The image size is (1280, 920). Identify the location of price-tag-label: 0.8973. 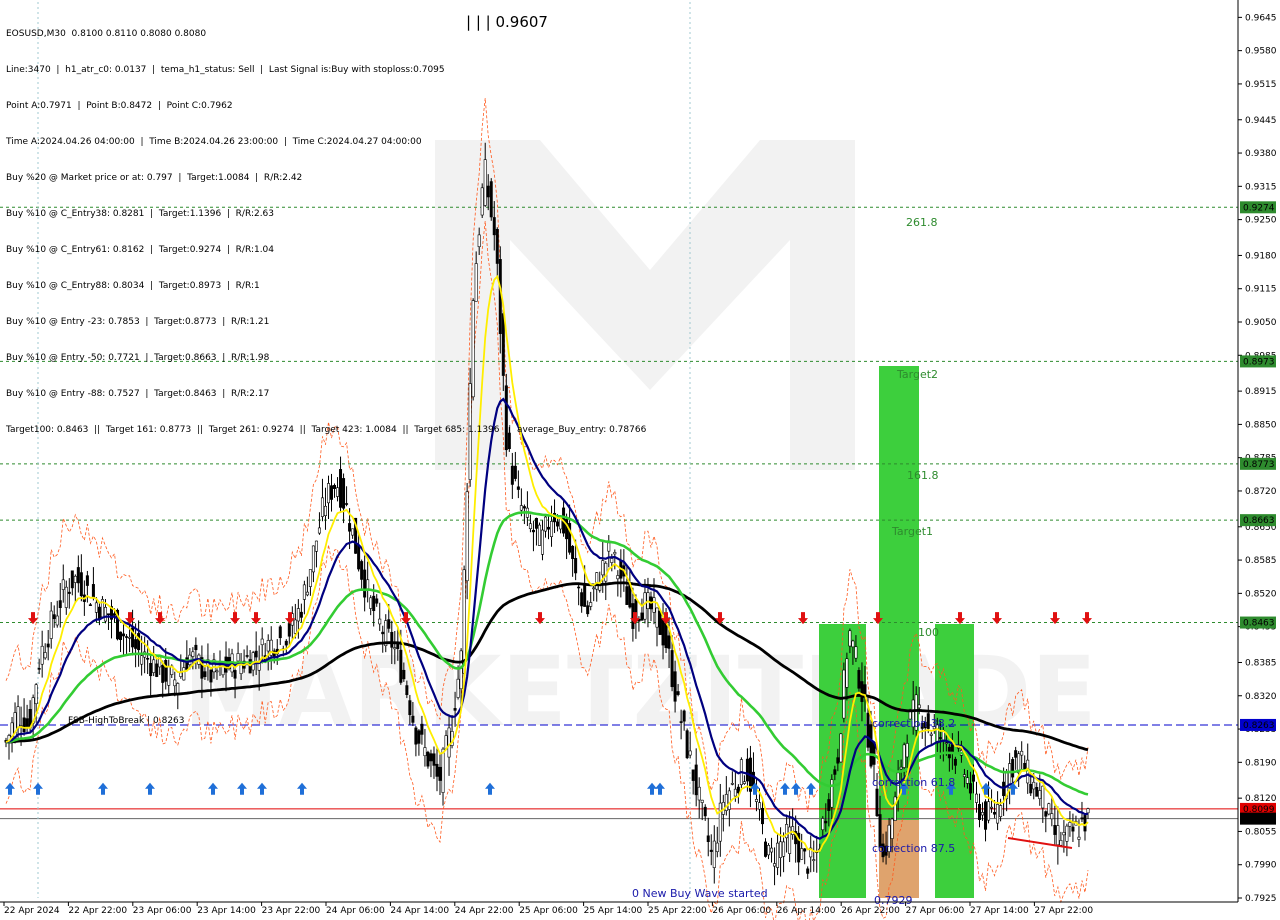
(1259, 362).